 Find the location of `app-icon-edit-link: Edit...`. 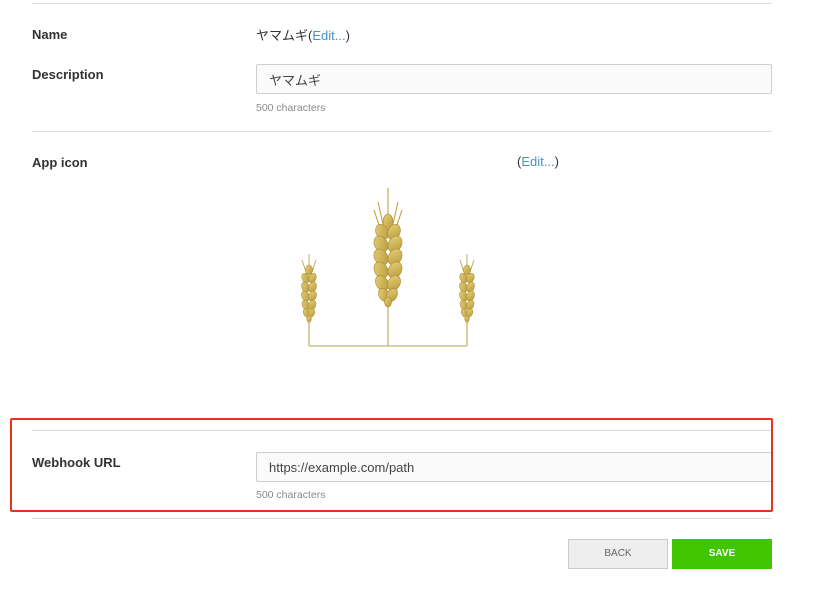

app-icon-edit-link: Edit... is located at coordinates (537, 161).